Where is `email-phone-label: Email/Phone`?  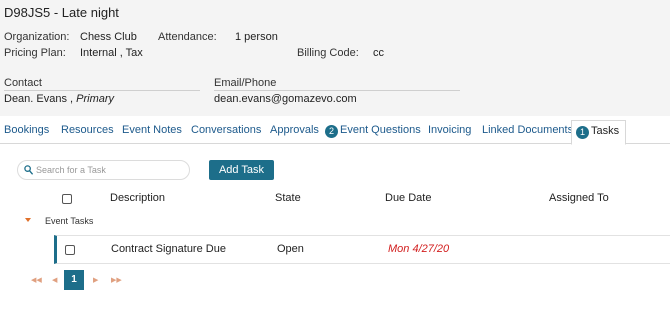
email-phone-label: Email/Phone is located at coordinates (245, 83).